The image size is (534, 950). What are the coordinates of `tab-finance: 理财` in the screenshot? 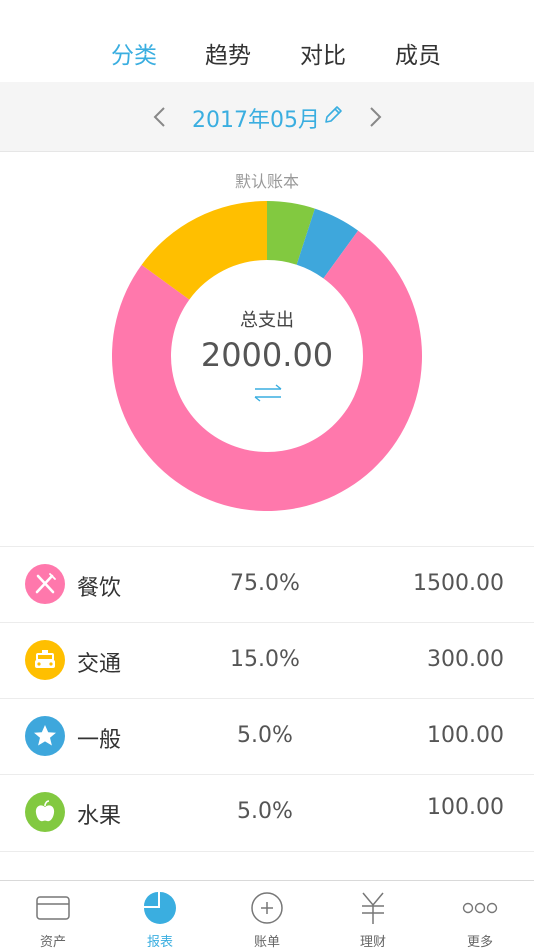 It's located at (373, 915).